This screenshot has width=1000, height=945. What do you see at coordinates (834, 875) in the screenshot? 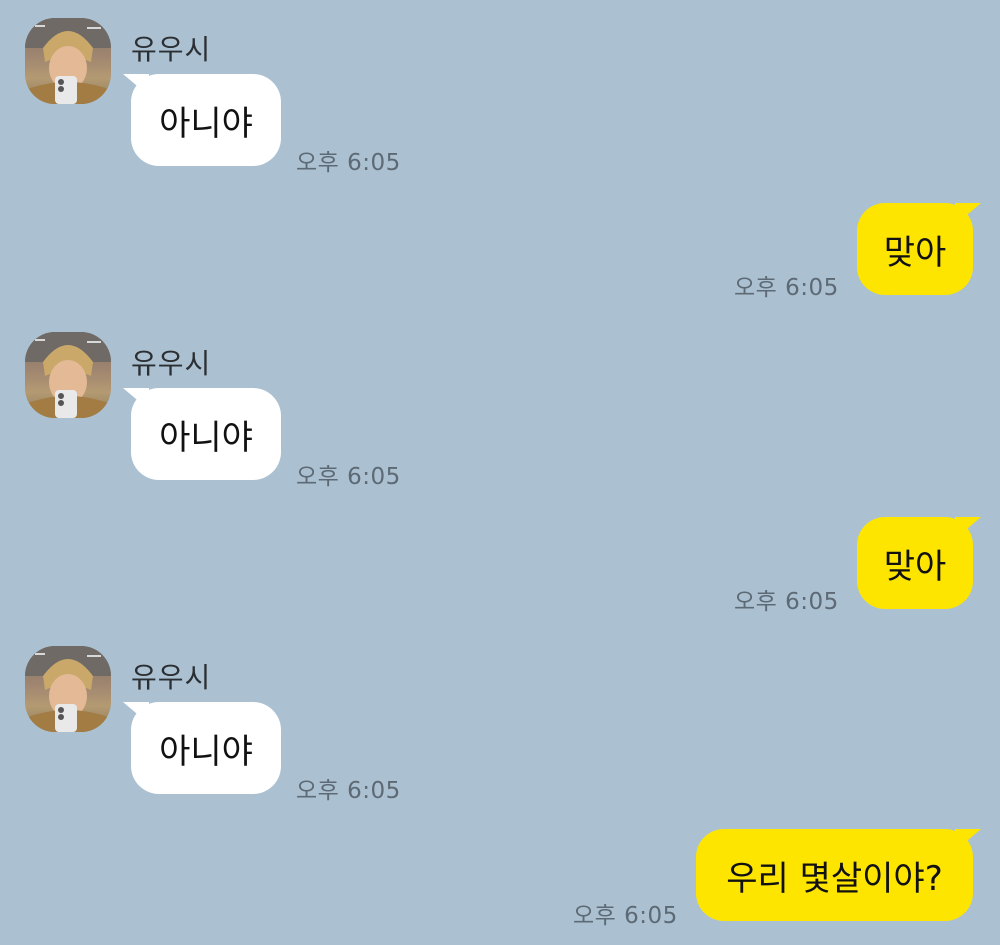
I see `outgoing-message-bubble: 우리 몇살이야?` at bounding box center [834, 875].